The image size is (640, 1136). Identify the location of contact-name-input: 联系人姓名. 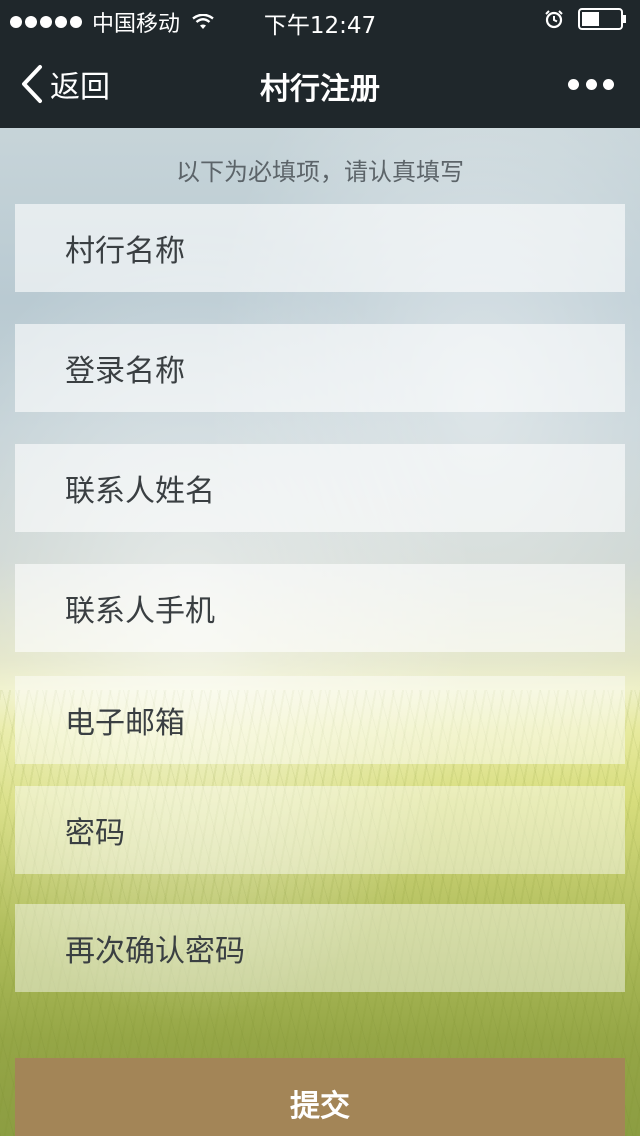
(320, 488).